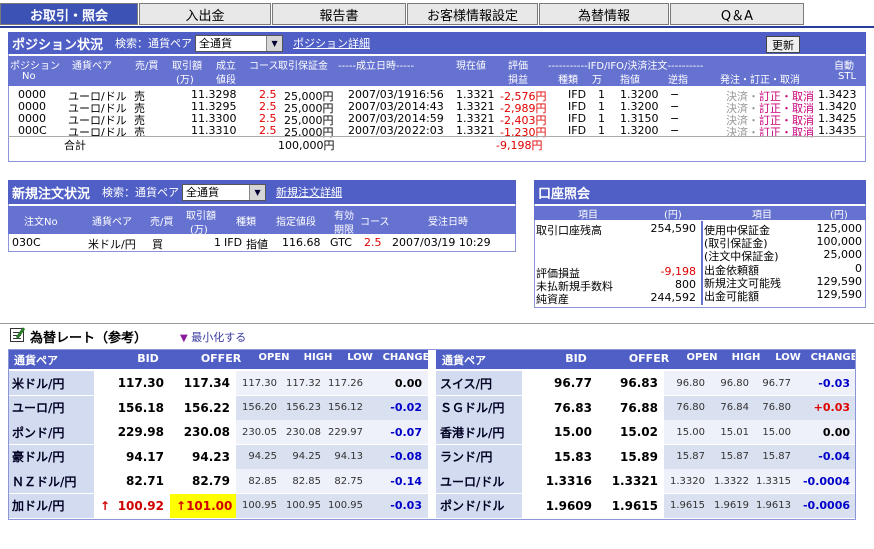  Describe the element at coordinates (132, 481) in the screenshot. I see `rate-bid: 82.71` at that location.